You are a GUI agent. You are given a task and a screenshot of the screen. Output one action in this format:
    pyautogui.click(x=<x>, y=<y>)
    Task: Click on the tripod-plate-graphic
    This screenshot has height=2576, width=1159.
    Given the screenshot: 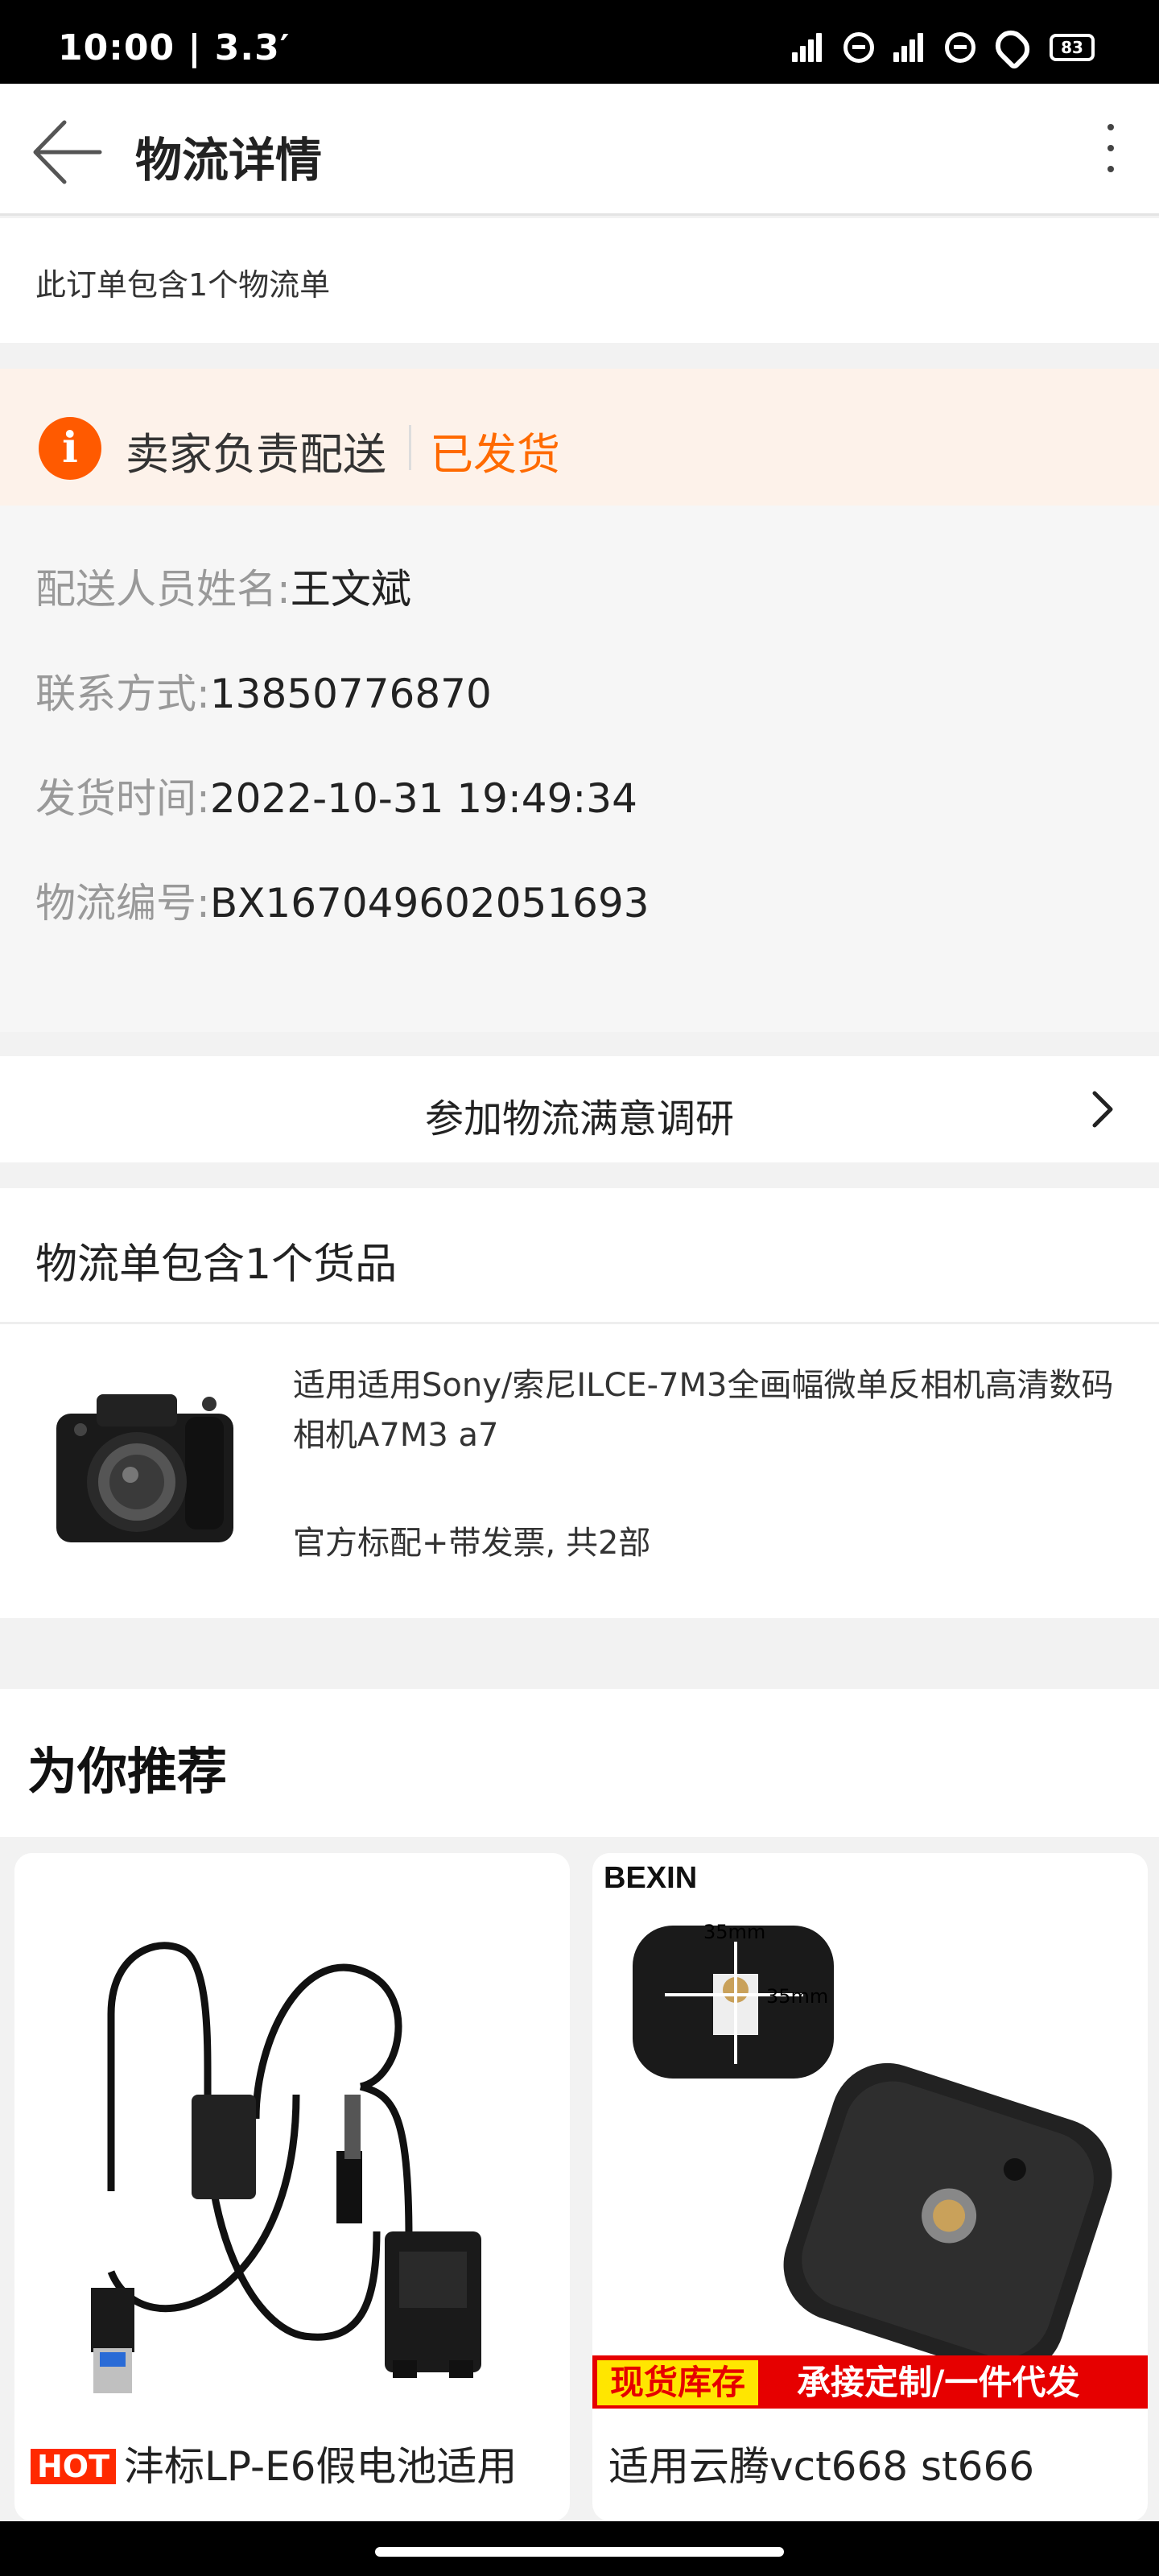 What is the action you would take?
    pyautogui.click(x=872, y=2151)
    